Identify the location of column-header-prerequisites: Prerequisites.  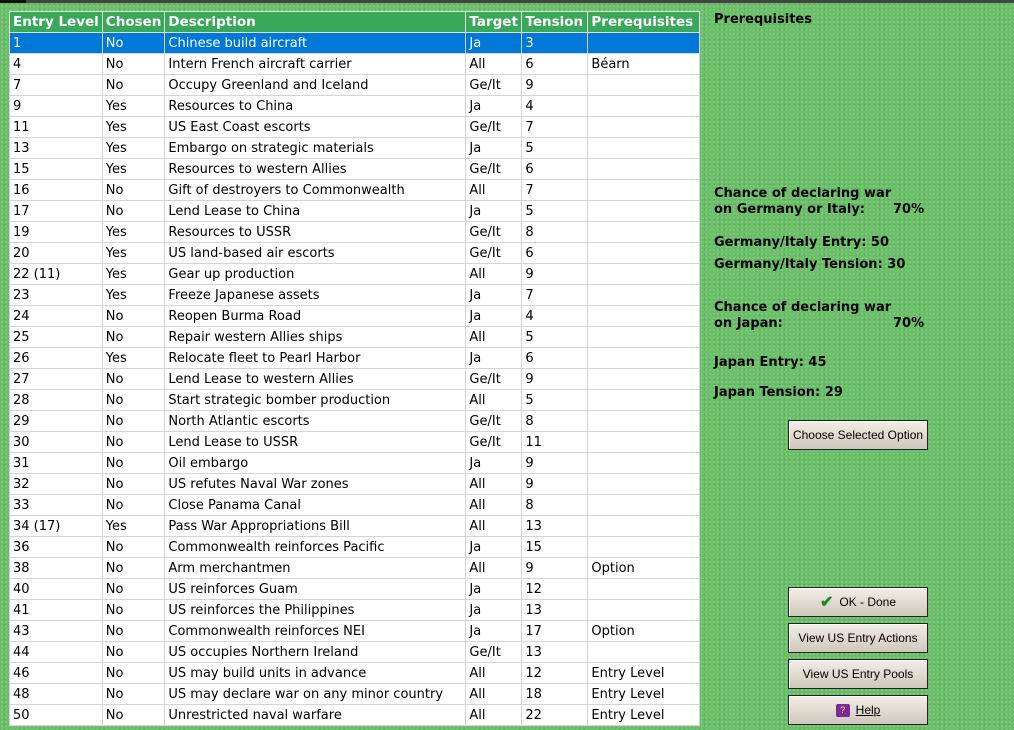
(644, 22).